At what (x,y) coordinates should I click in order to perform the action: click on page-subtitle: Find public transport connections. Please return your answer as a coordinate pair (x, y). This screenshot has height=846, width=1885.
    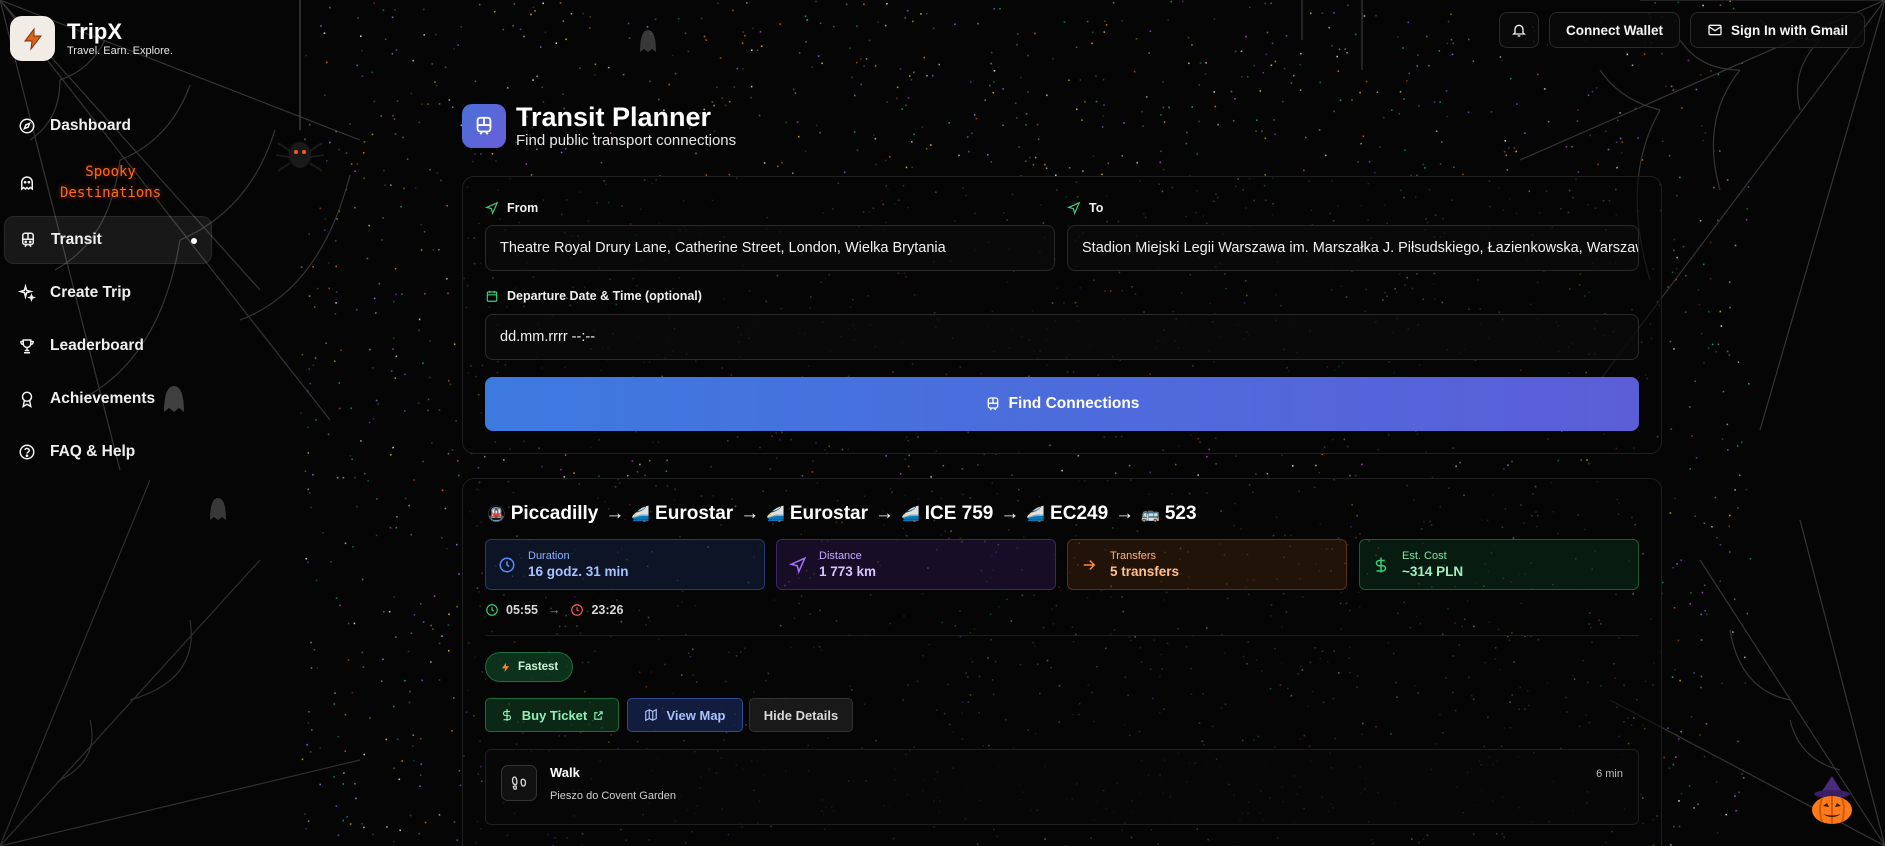
    Looking at the image, I should click on (626, 140).